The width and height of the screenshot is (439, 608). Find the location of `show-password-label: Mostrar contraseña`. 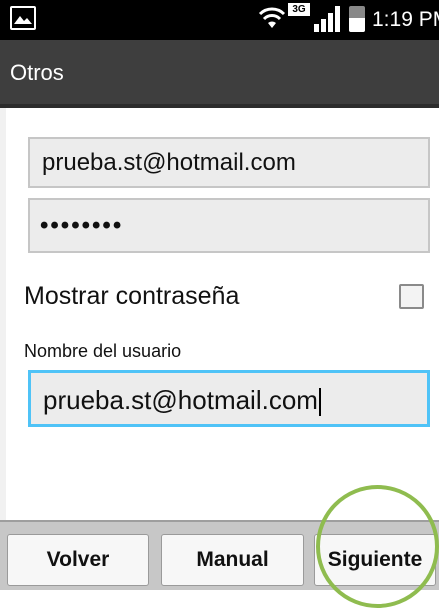

show-password-label: Mostrar contraseña is located at coordinates (132, 296).